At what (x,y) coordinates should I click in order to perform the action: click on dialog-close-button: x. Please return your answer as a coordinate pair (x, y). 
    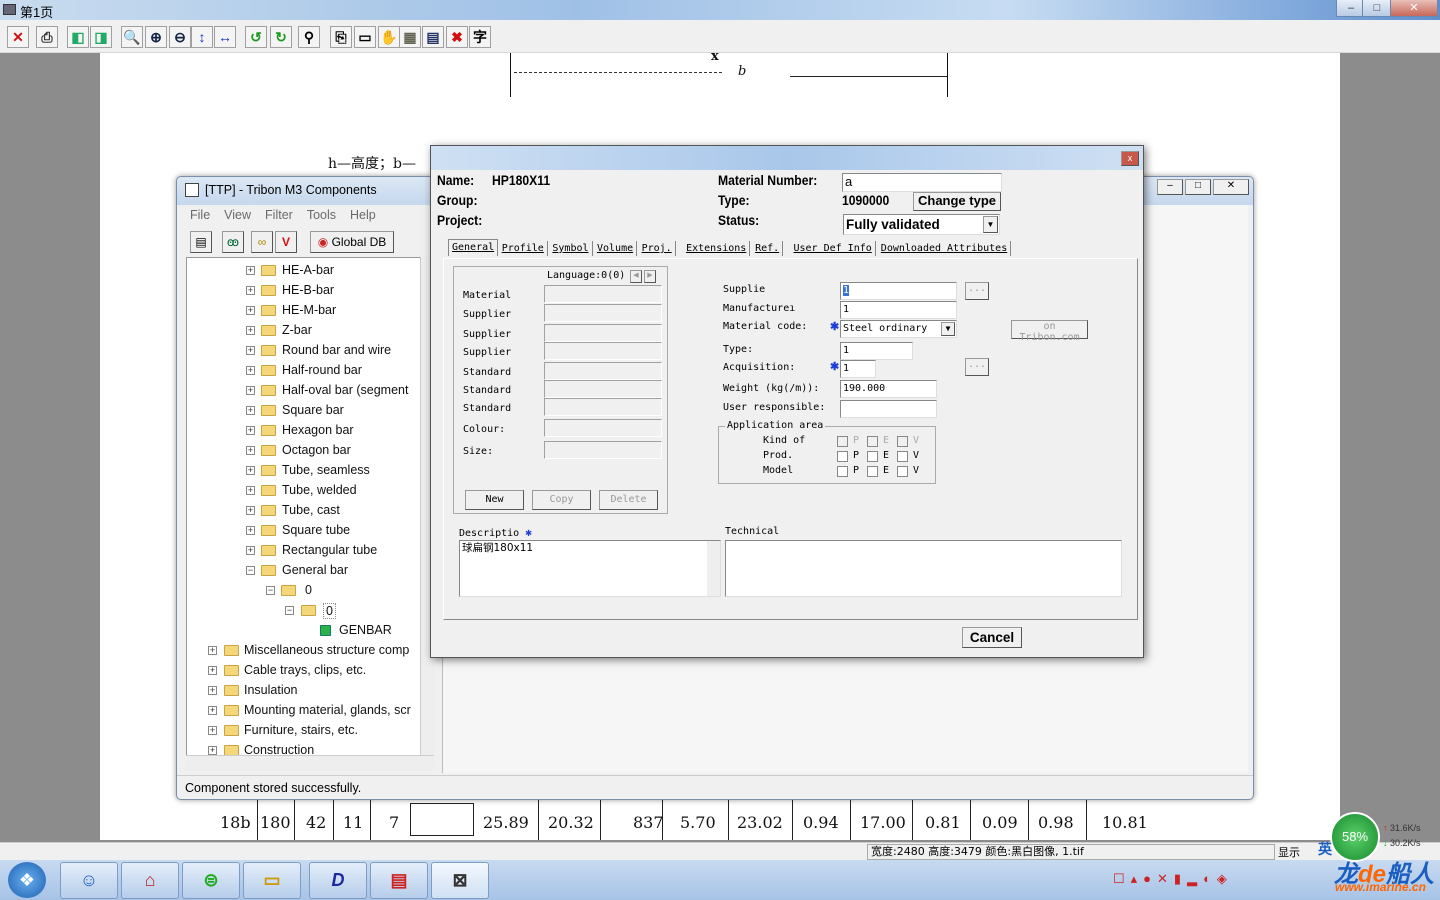
    Looking at the image, I should click on (1130, 158).